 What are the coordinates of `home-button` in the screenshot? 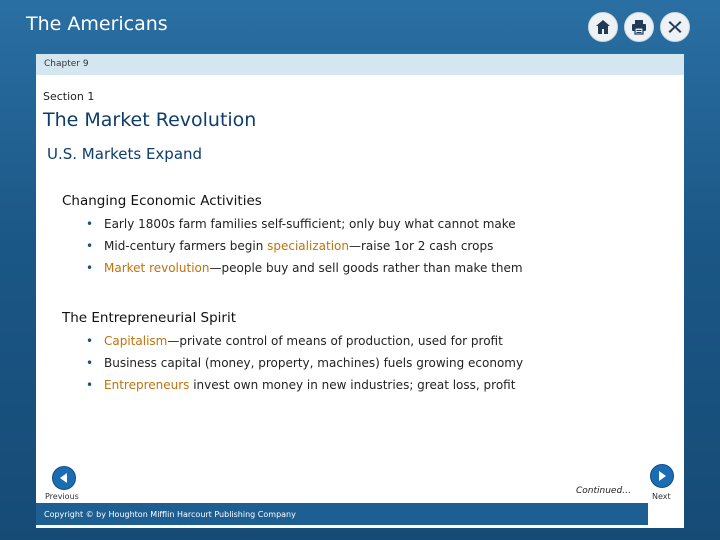 It's located at (603, 27).